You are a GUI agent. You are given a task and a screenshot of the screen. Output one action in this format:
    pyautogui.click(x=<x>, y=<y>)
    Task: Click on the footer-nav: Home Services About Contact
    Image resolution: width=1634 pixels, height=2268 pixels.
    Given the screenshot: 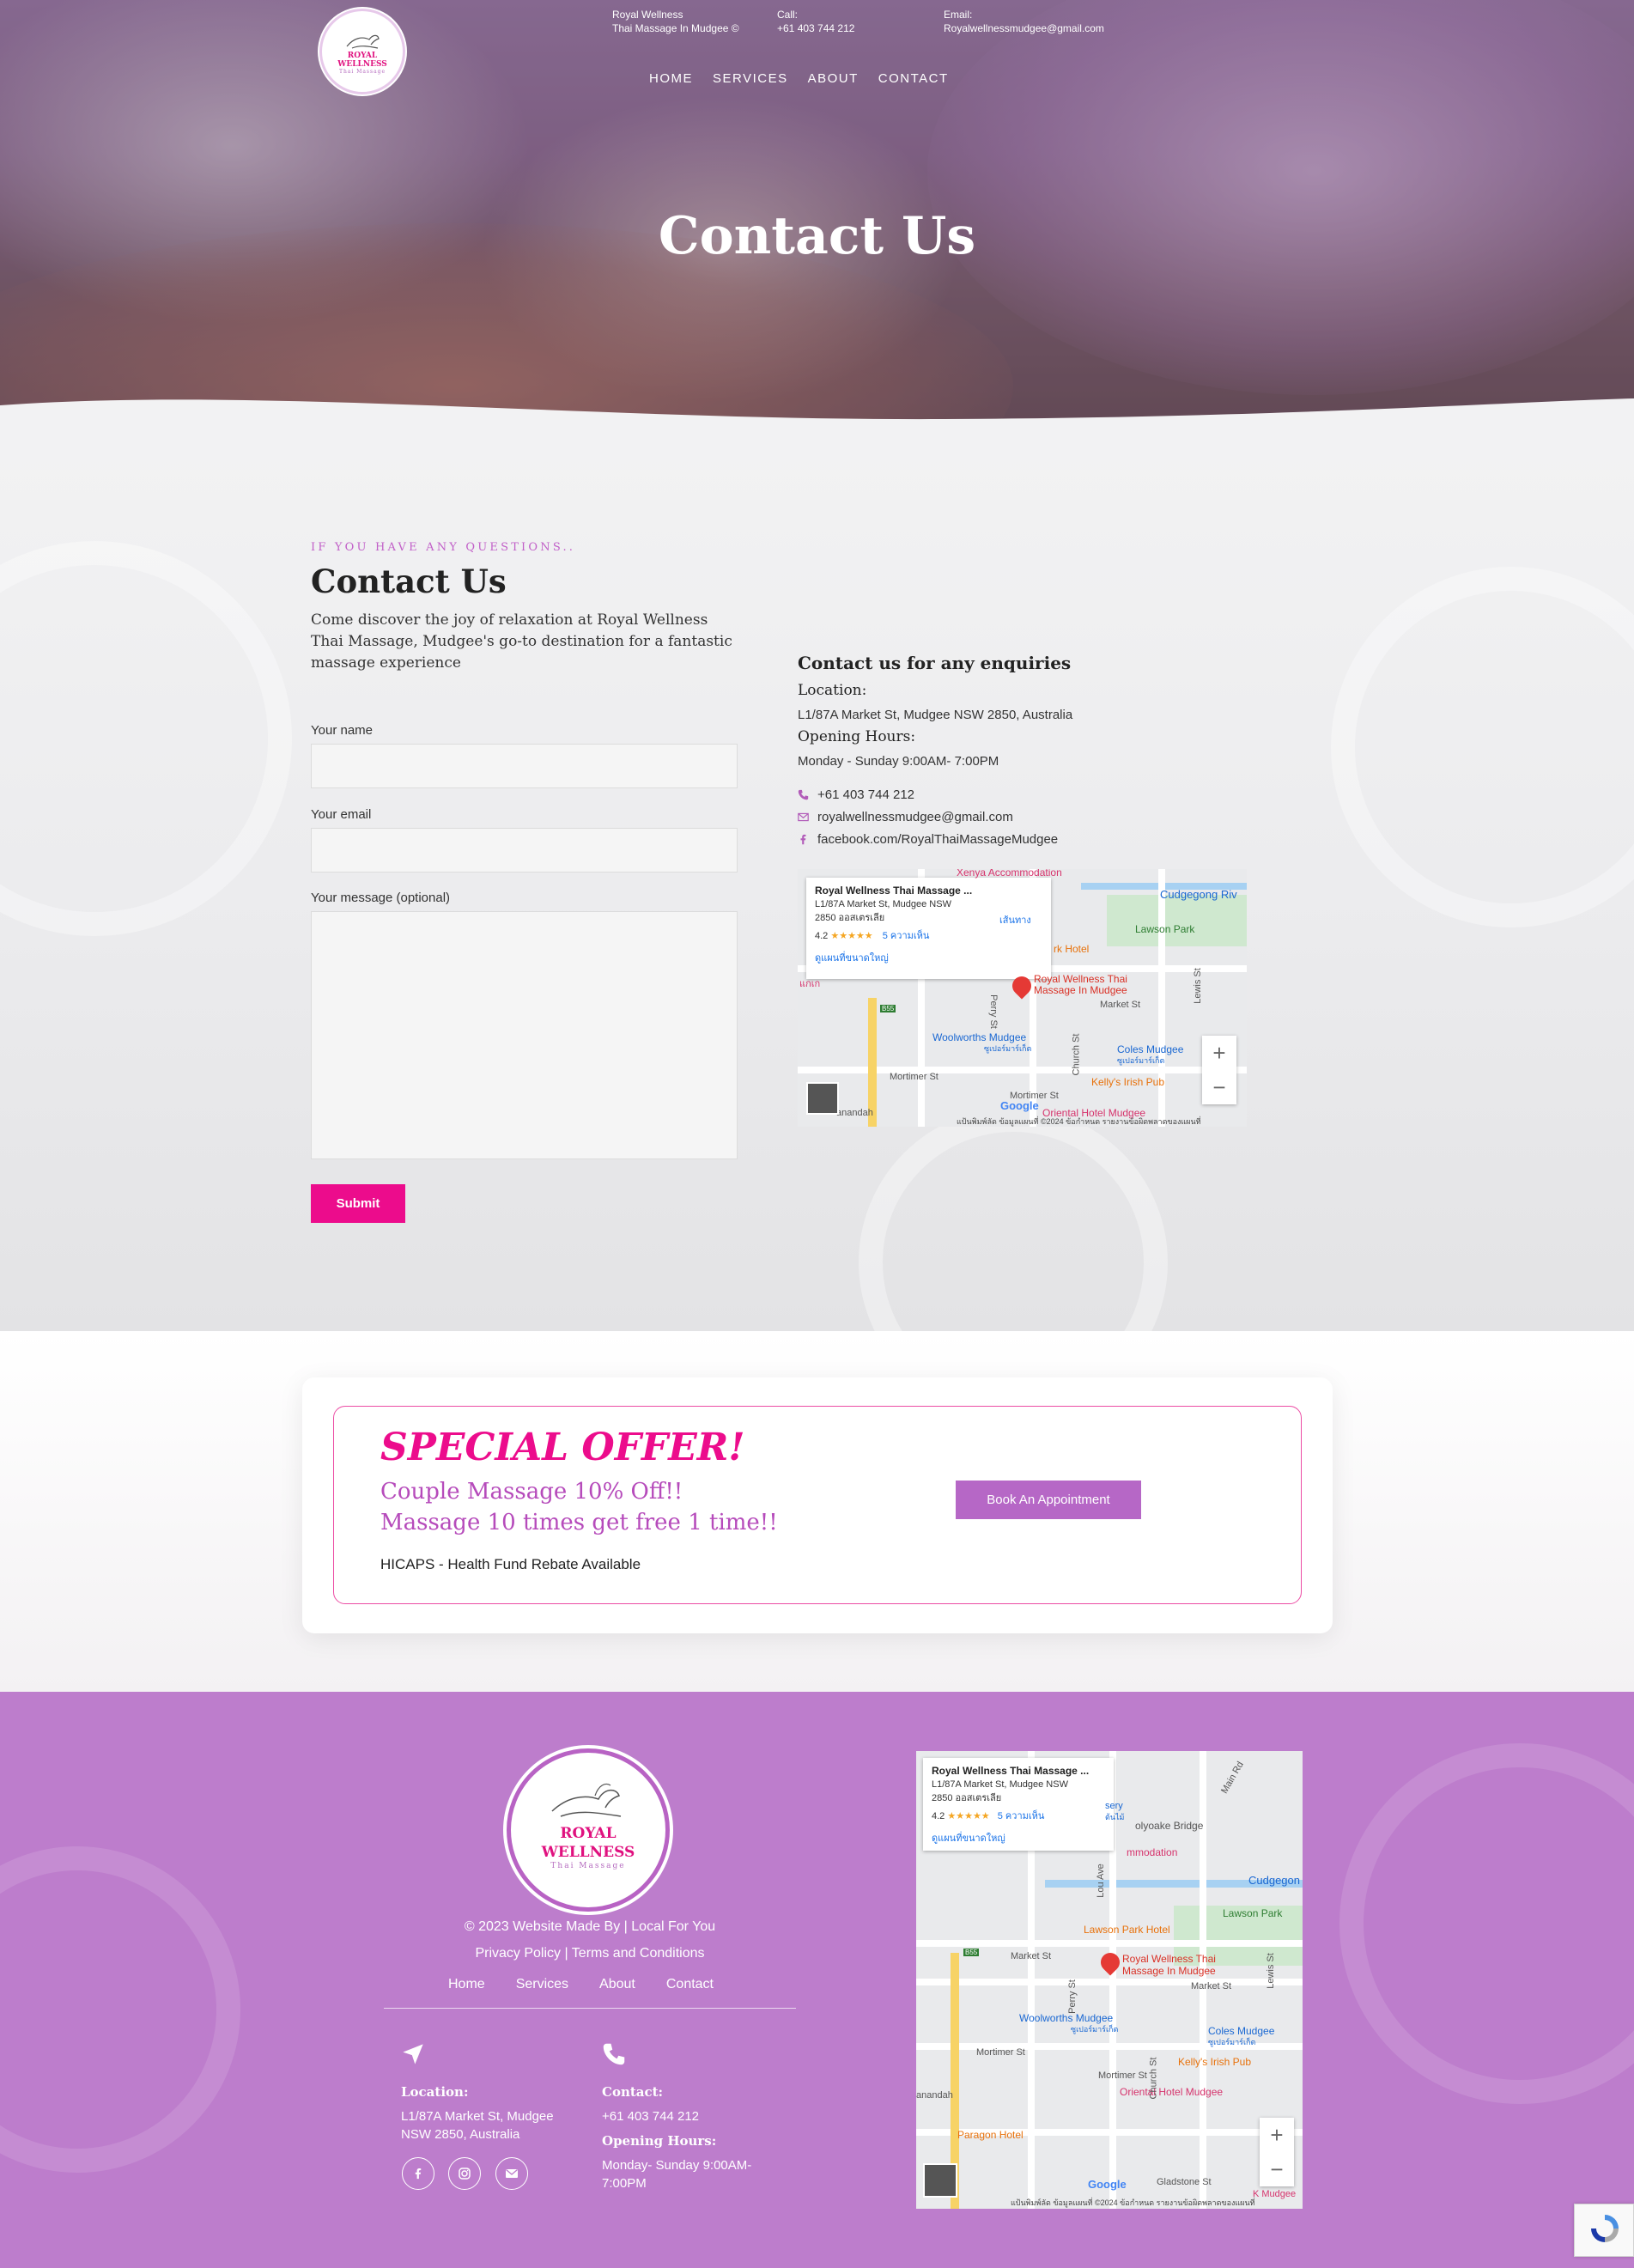 What is the action you would take?
    pyautogui.click(x=581, y=1984)
    